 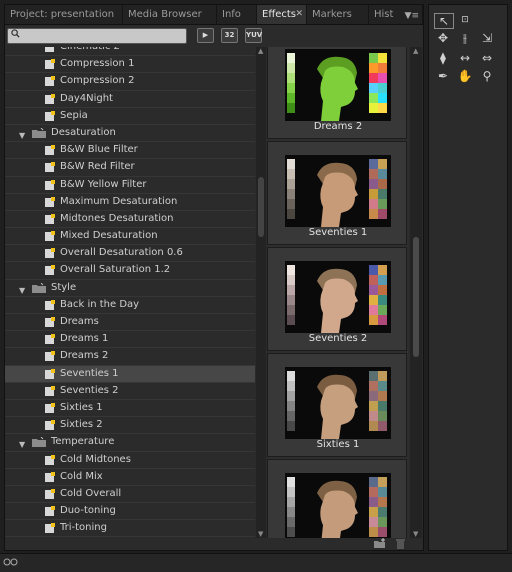 I want to click on preview-image, so click(x=338, y=85).